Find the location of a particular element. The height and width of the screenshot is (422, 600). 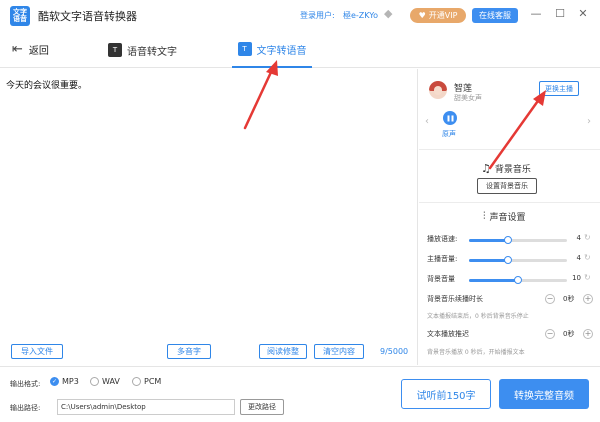

chevron-right-icon: › is located at coordinates (589, 121).